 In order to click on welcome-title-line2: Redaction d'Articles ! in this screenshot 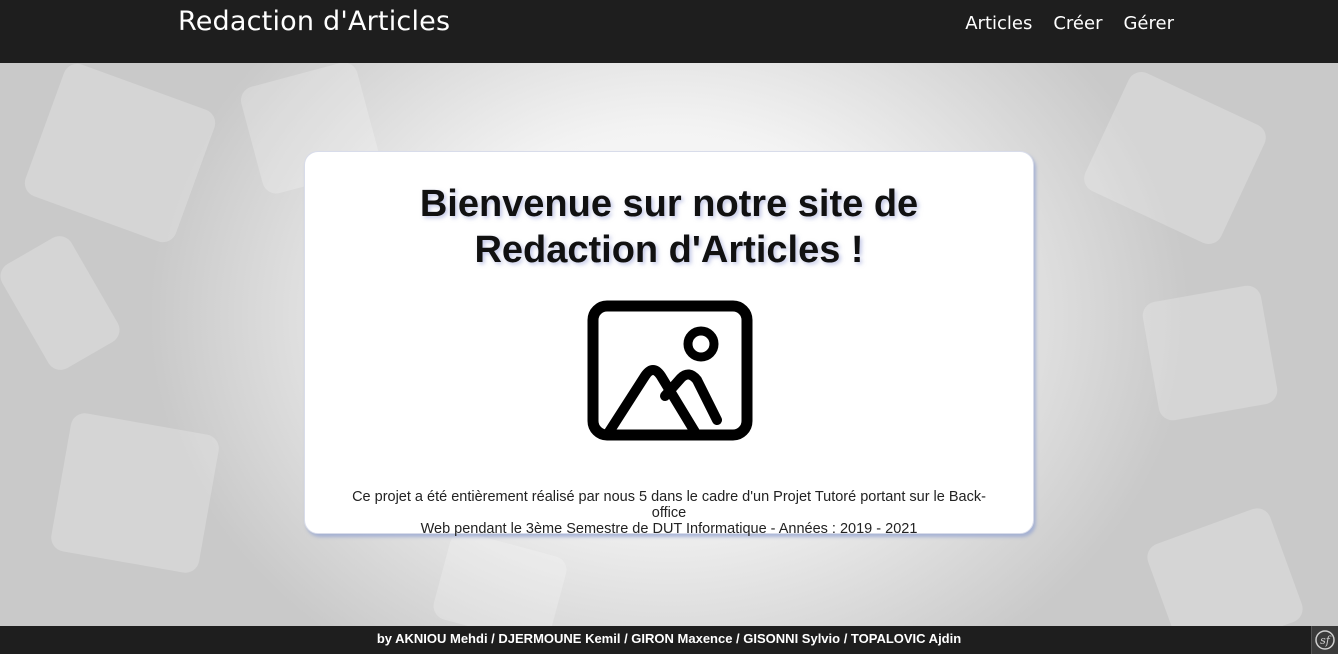, I will do `click(669, 250)`.